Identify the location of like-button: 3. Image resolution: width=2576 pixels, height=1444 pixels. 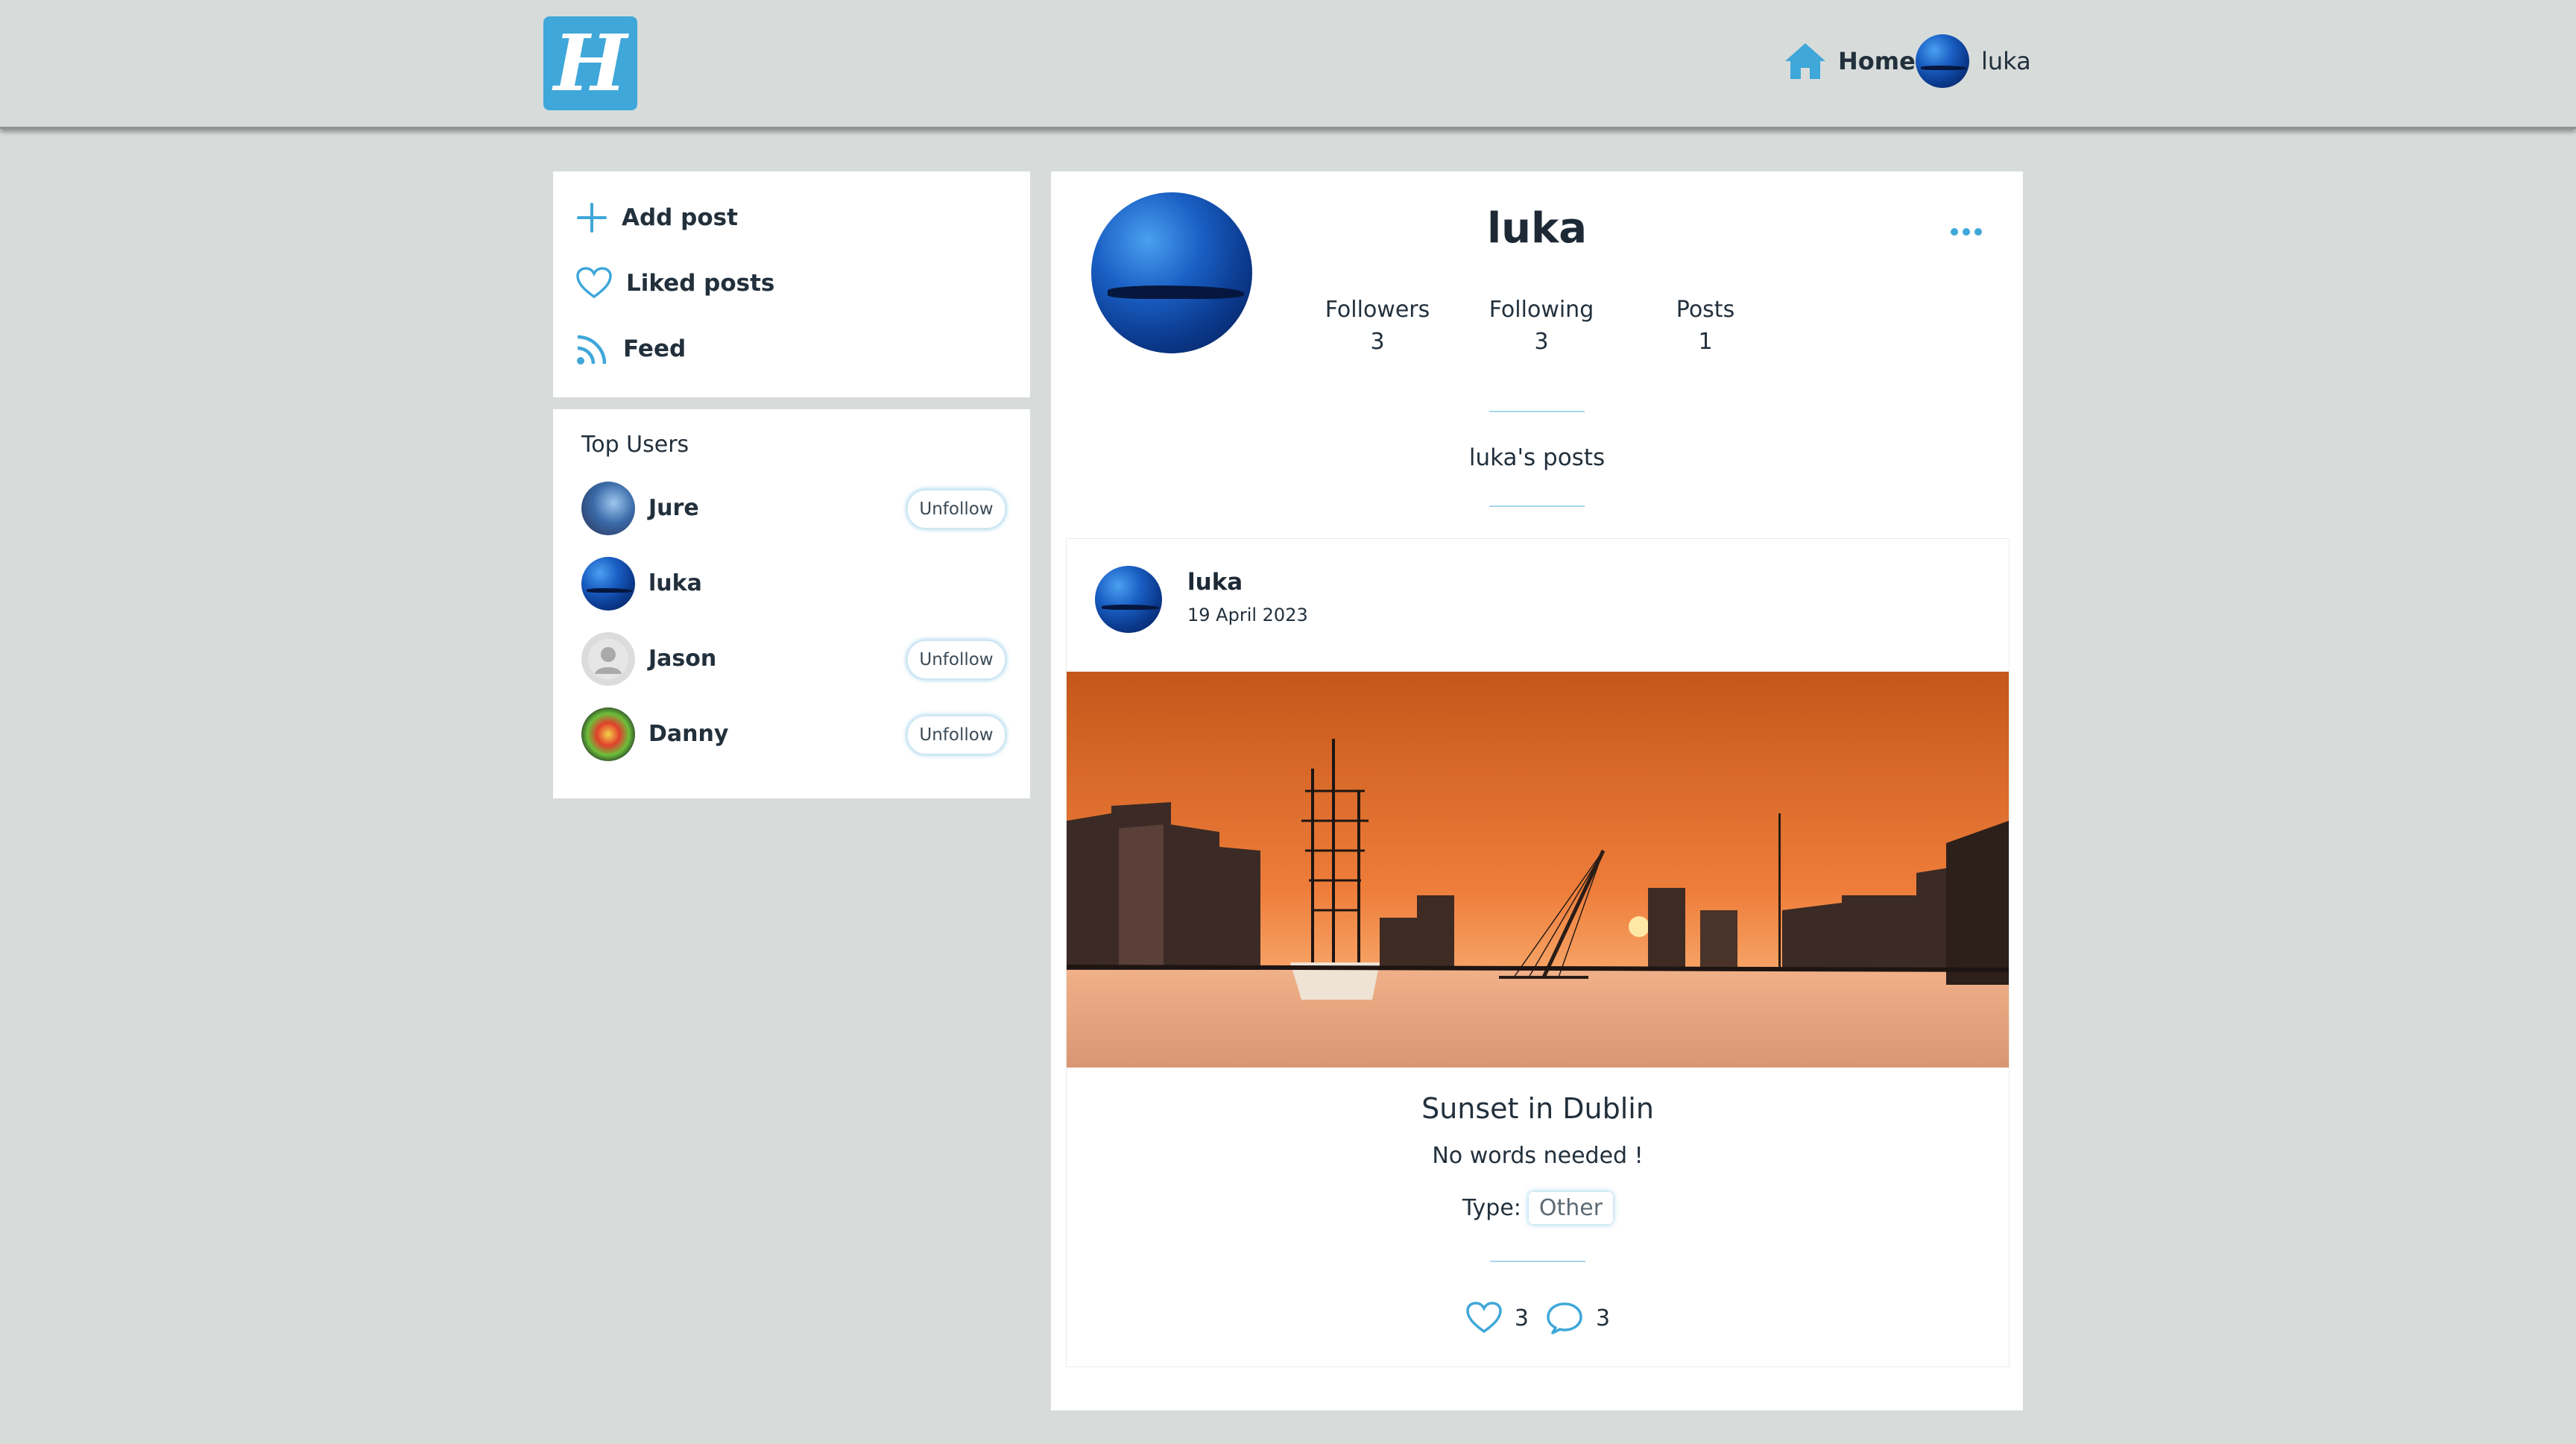
(1497, 1318).